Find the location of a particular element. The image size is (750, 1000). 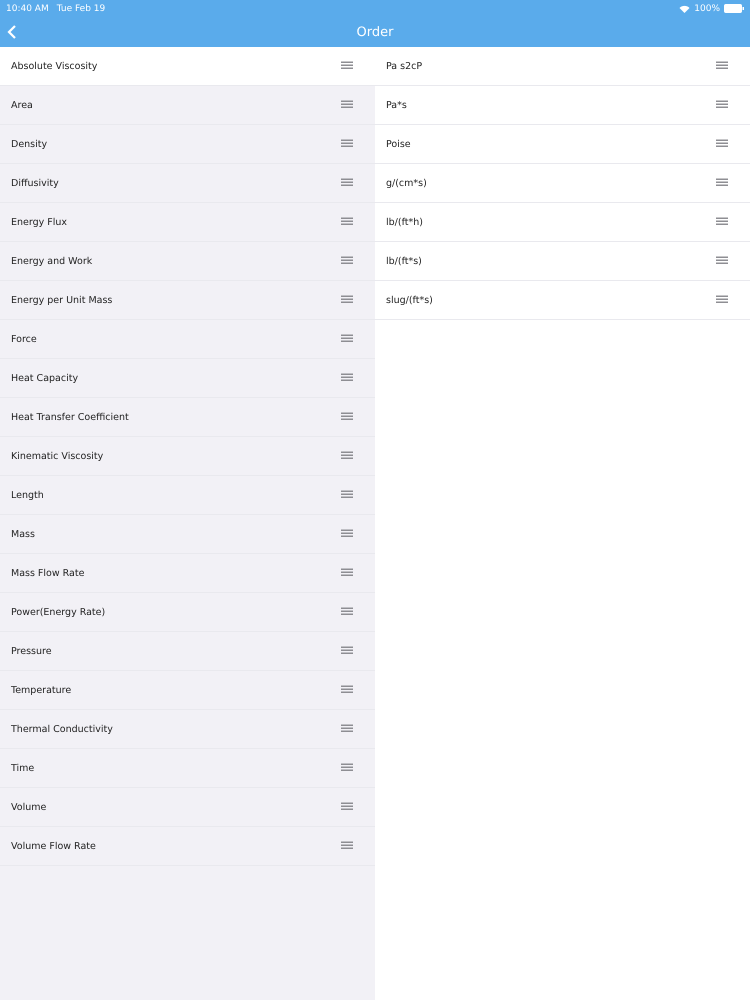

unit-label: slug/(ft*s) is located at coordinates (409, 300).